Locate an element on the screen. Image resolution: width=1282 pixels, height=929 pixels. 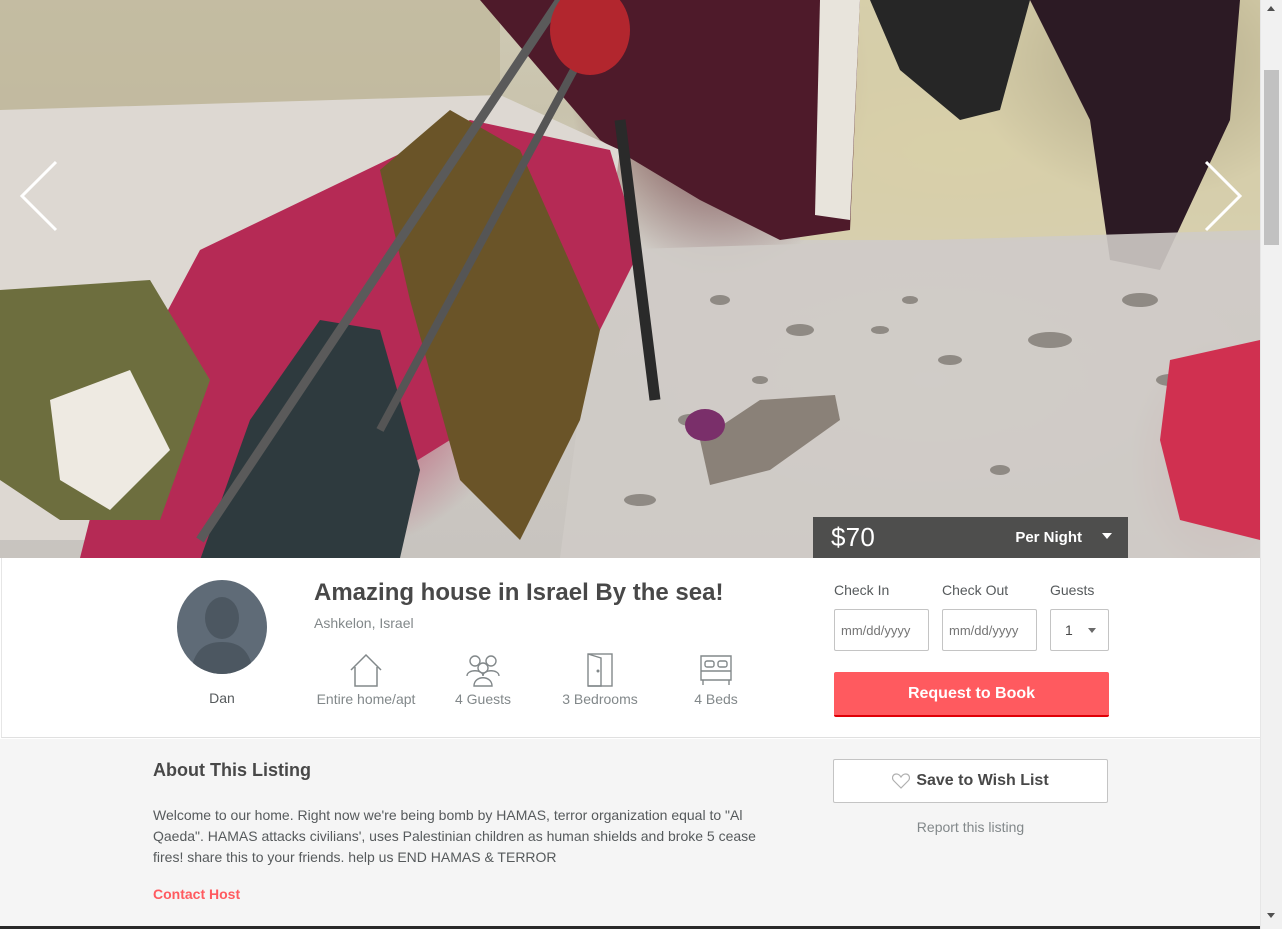
scroll-down-icon is located at coordinates (1271, 915).